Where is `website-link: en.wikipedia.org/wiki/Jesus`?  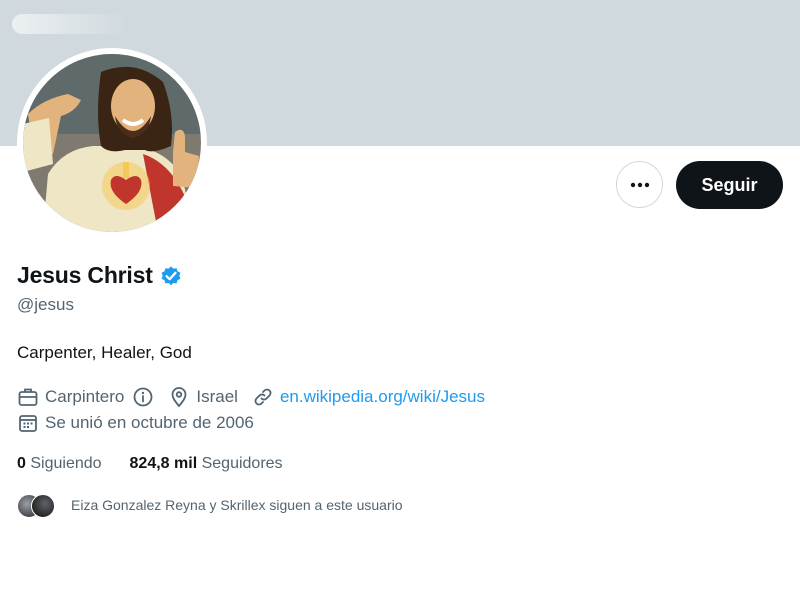 website-link: en.wikipedia.org/wiki/Jesus is located at coordinates (382, 397).